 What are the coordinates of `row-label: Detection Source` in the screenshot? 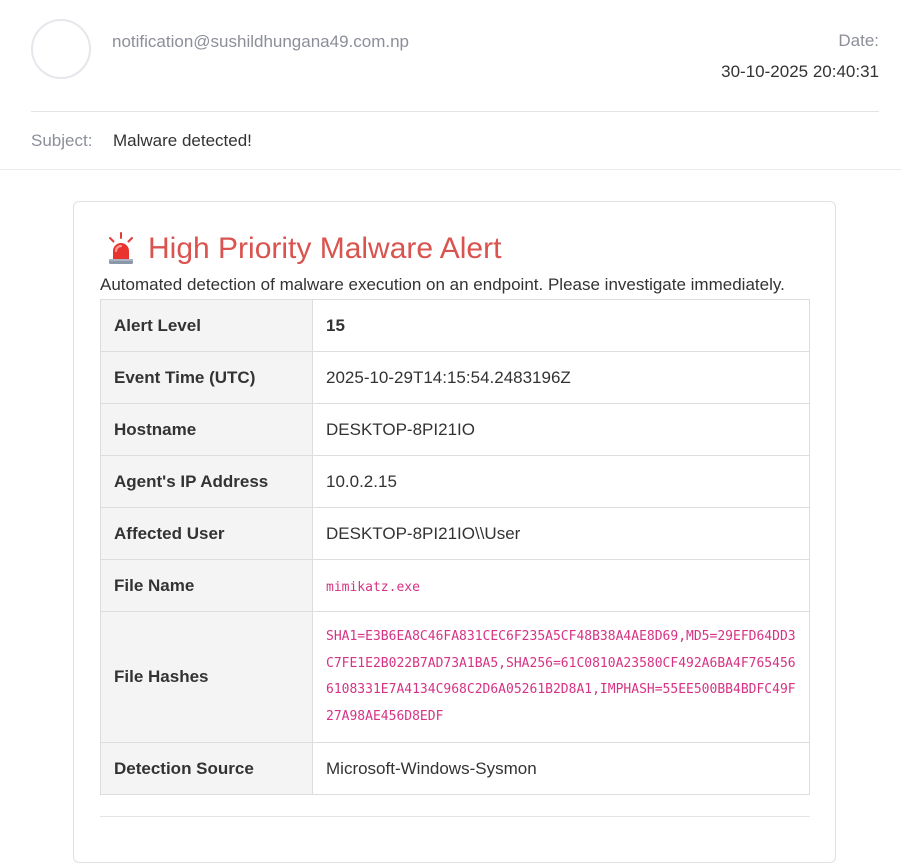 It's located at (206, 768).